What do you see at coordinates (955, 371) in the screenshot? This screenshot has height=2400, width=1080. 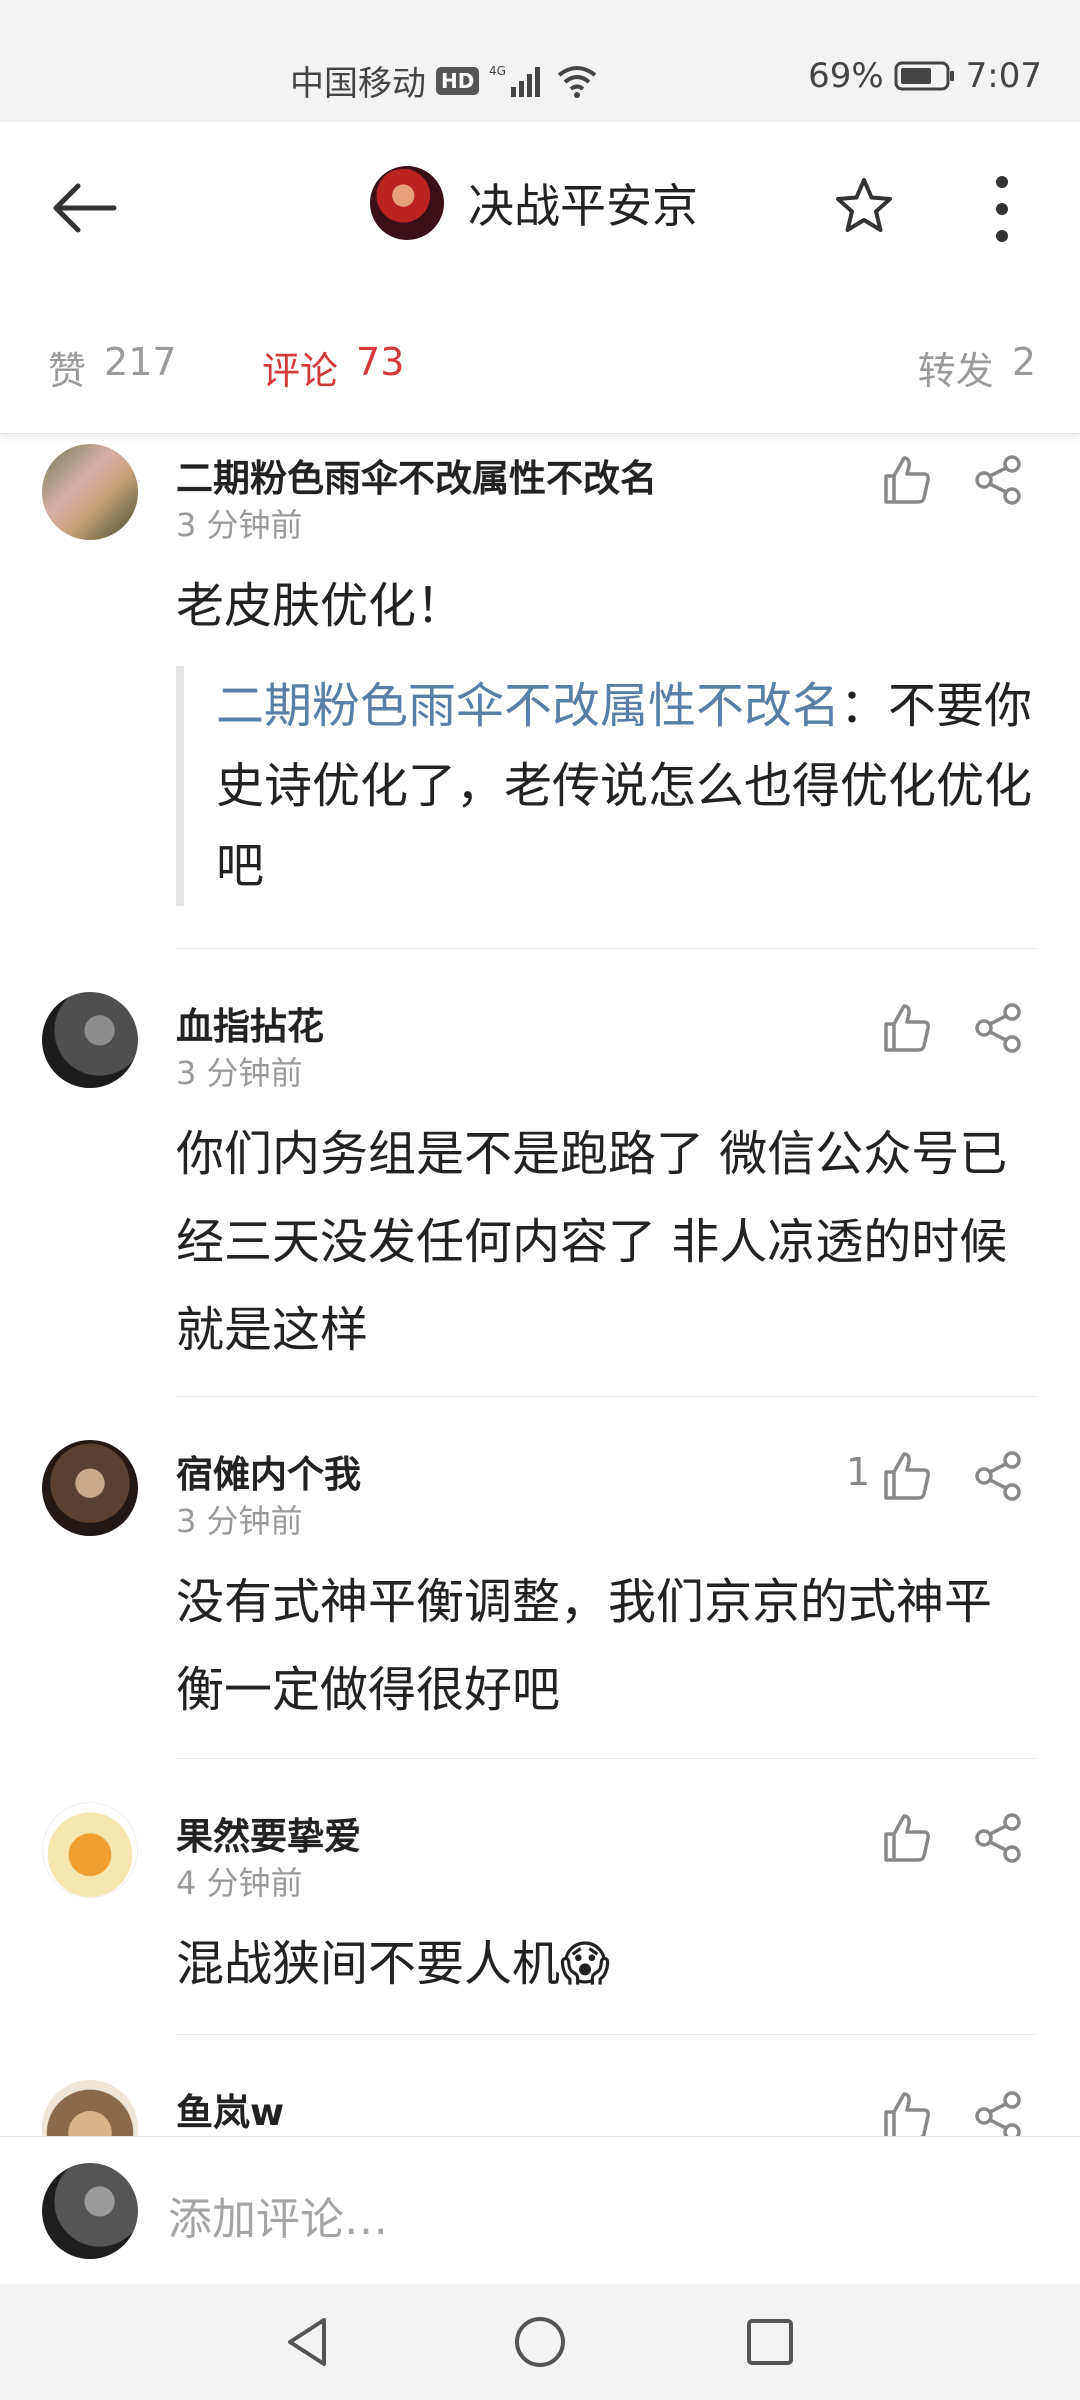 I see `tab-reposts-label: 转发` at bounding box center [955, 371].